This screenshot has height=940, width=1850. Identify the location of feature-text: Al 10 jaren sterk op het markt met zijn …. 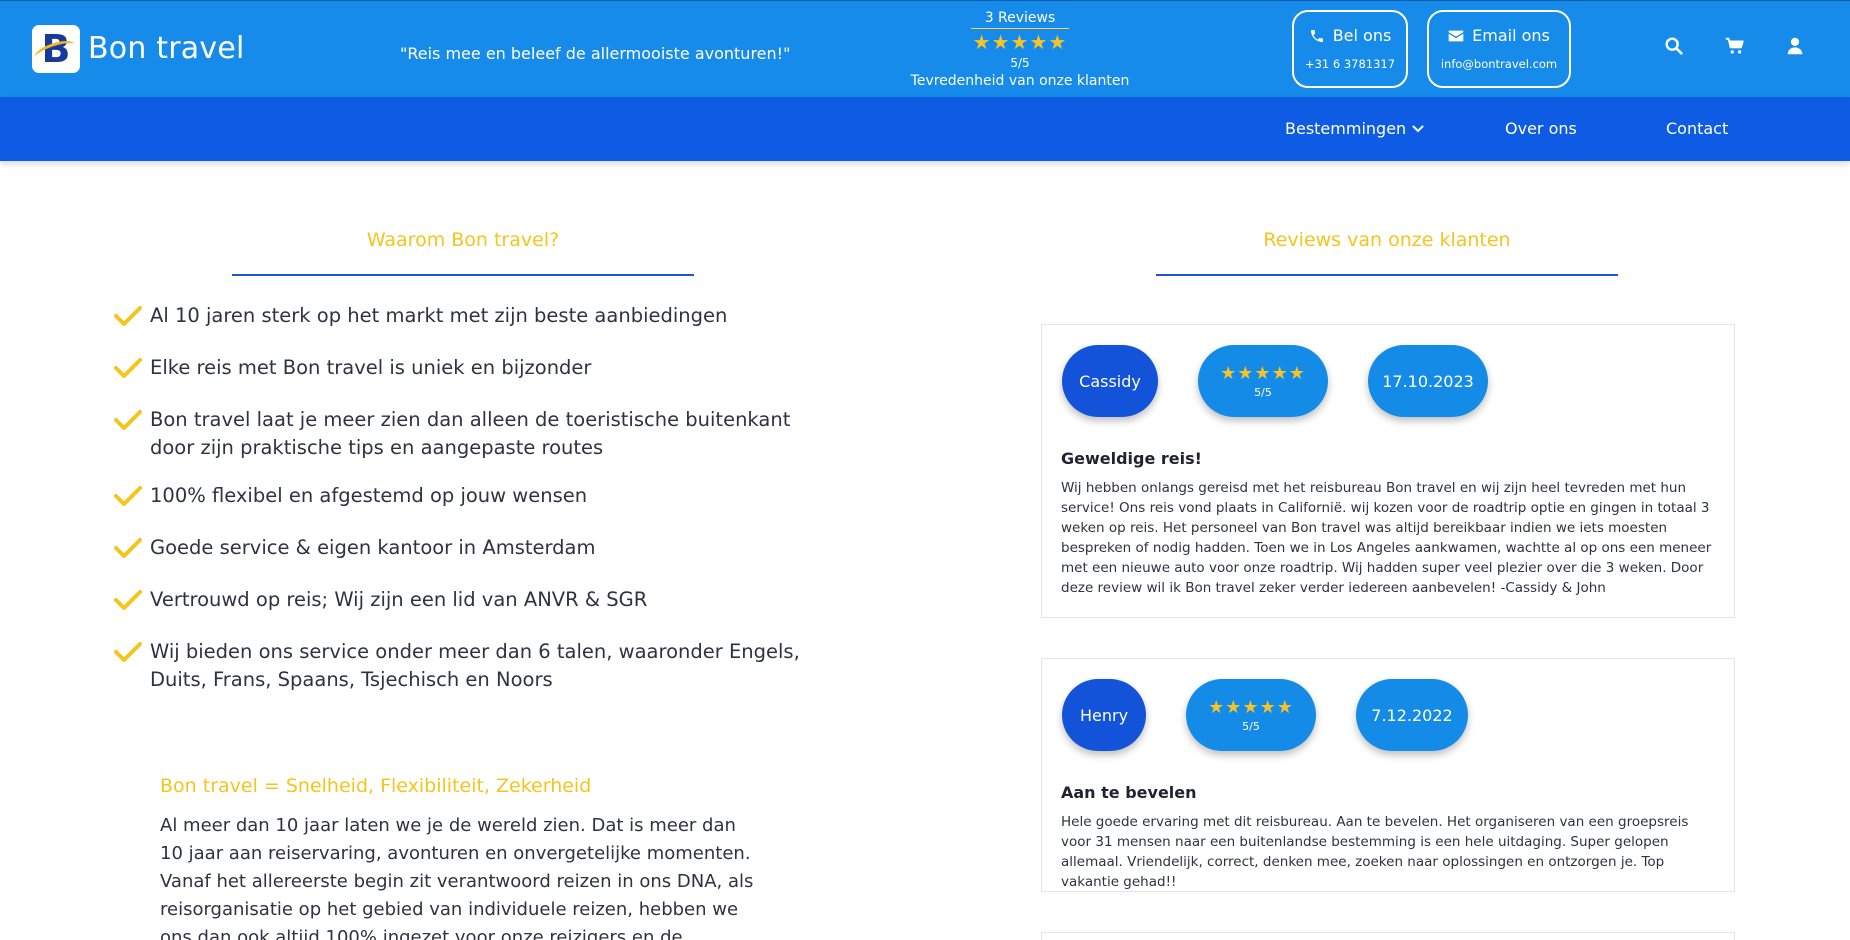
(439, 315).